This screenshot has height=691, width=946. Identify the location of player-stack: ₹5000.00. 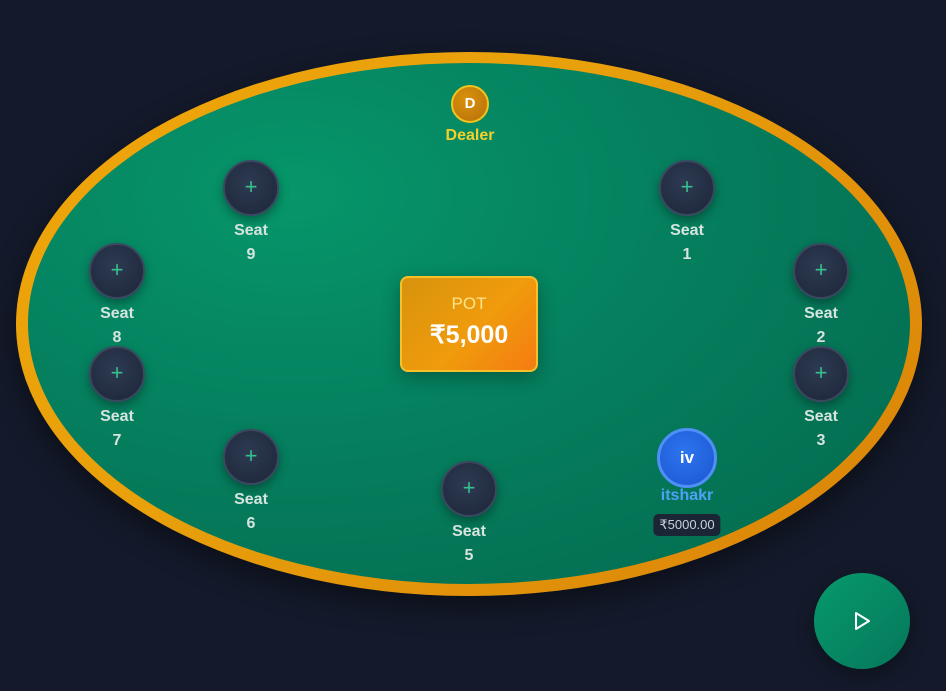
(687, 525).